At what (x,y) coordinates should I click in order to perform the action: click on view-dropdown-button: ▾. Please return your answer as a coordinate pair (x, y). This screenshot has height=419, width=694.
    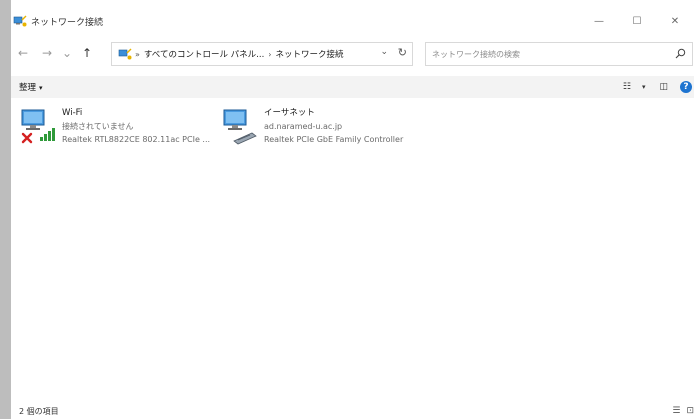
    Looking at the image, I should click on (644, 87).